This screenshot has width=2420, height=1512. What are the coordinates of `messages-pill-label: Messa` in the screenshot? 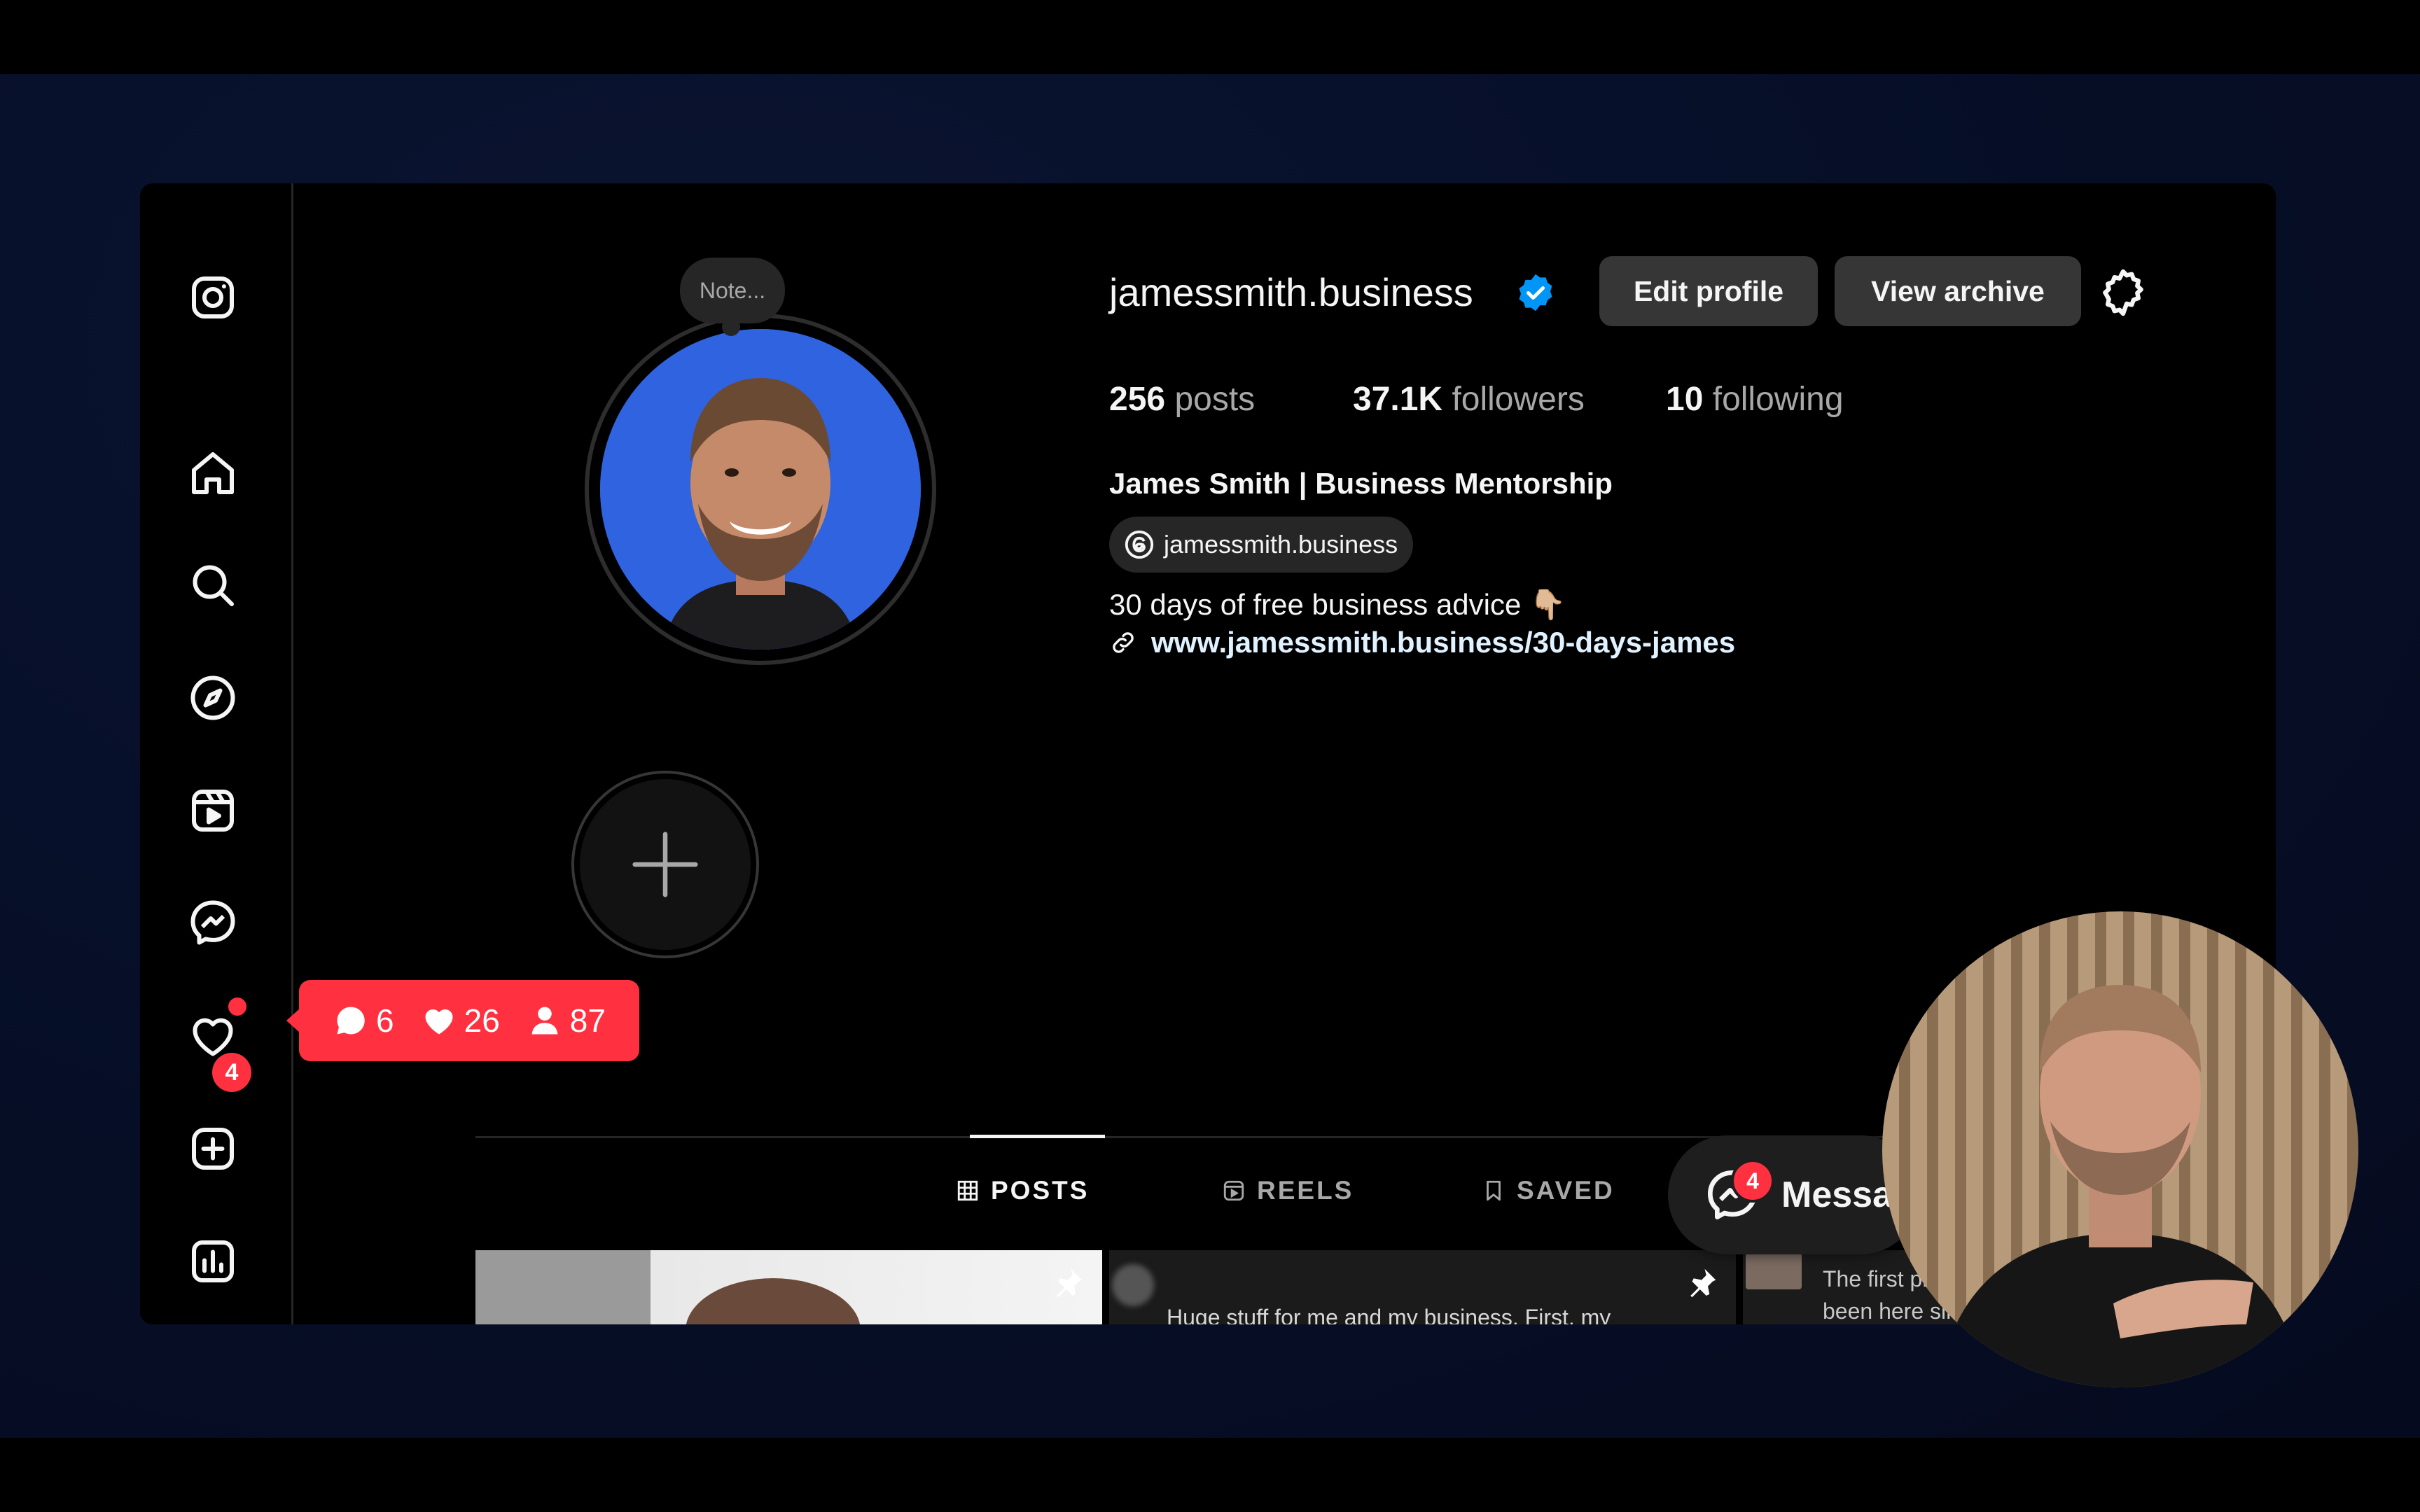 It's located at (1837, 1195).